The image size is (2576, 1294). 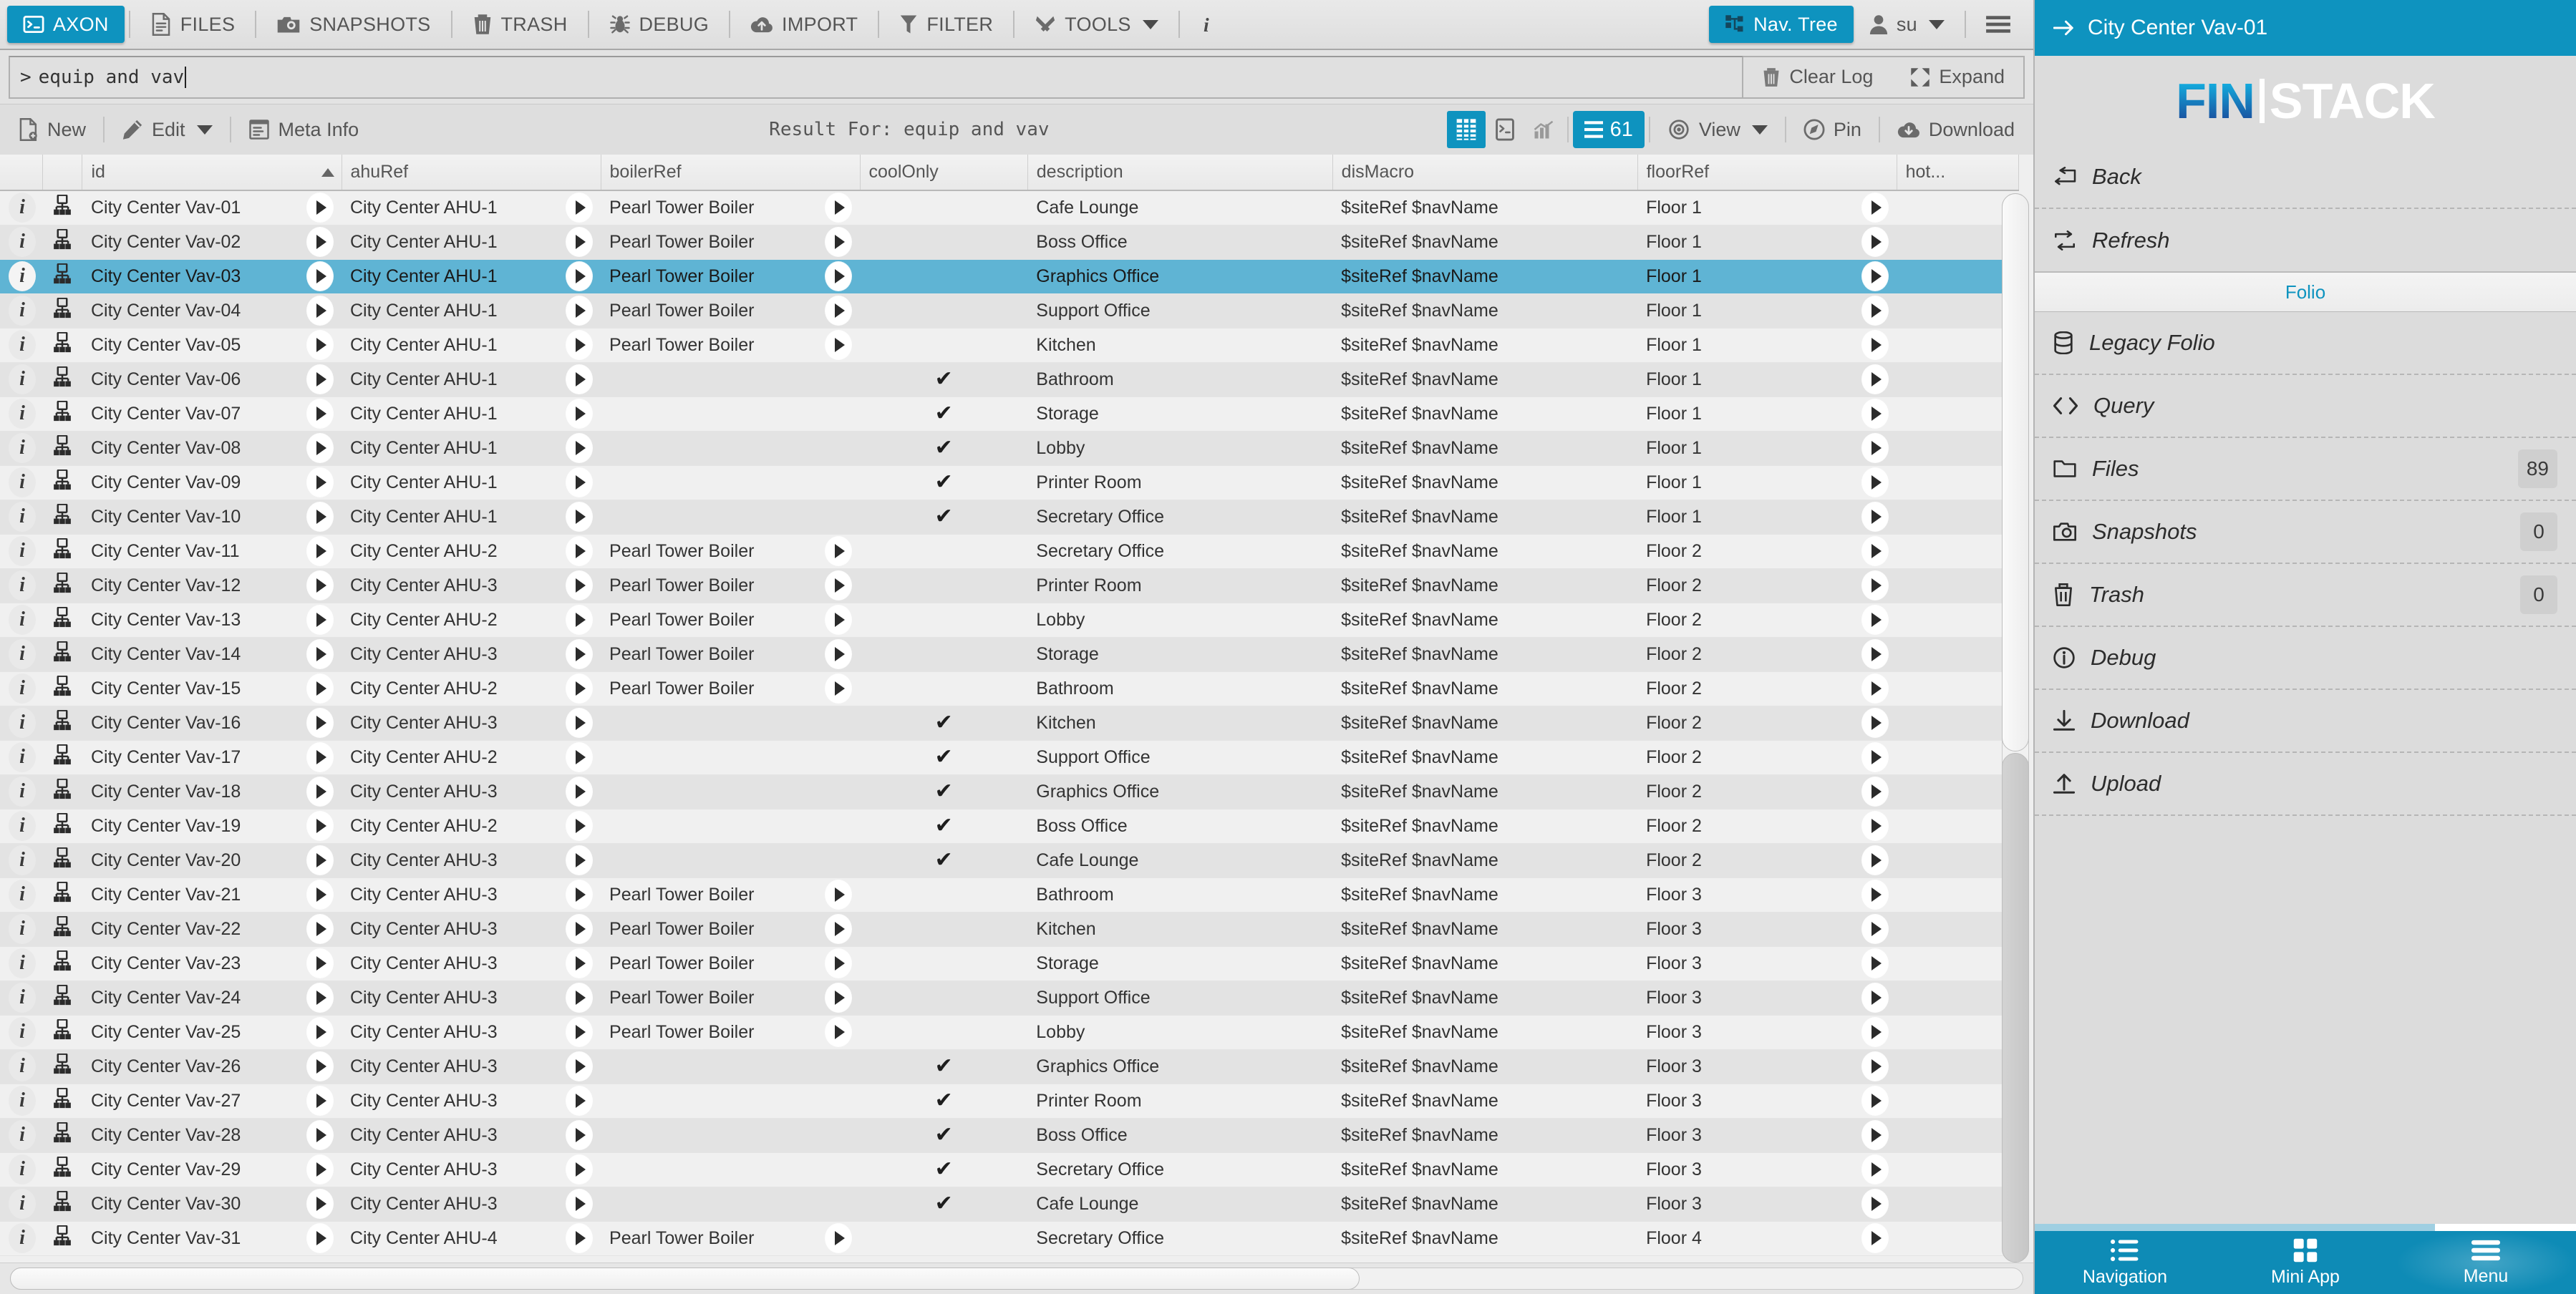 What do you see at coordinates (1817, 77) in the screenshot?
I see `clear-log-button: Clear Log` at bounding box center [1817, 77].